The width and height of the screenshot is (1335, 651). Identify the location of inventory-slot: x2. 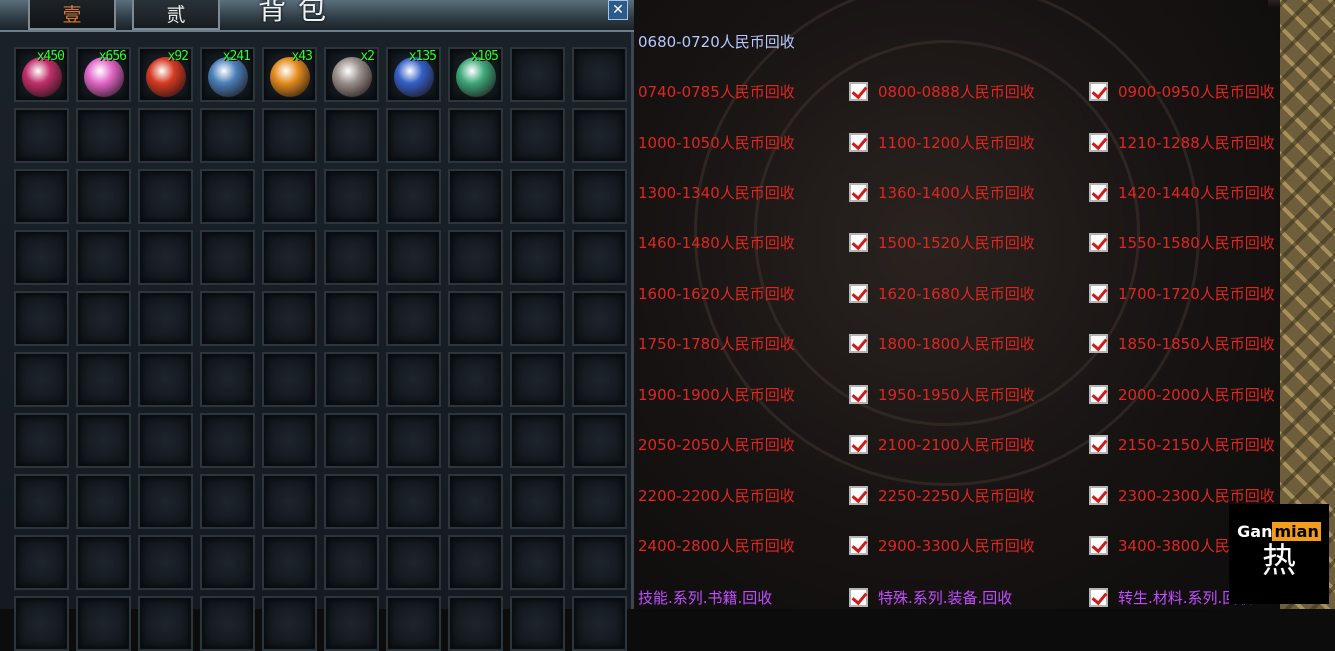
(351, 74).